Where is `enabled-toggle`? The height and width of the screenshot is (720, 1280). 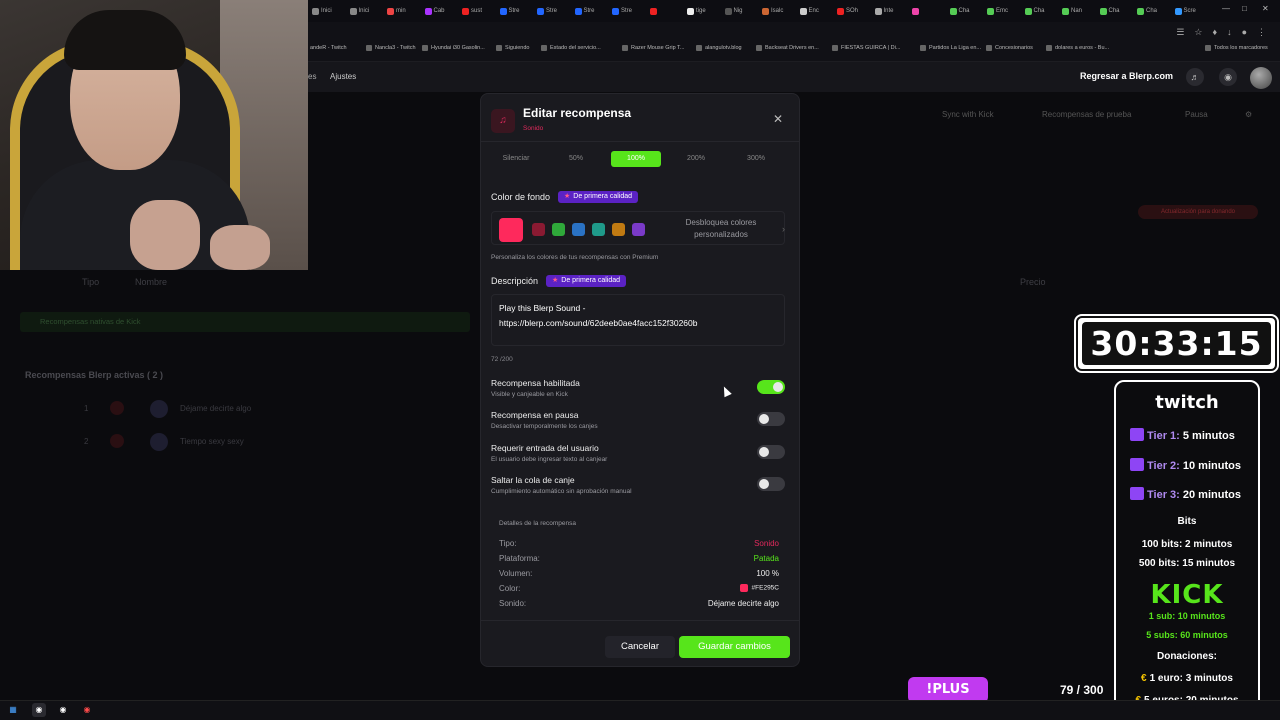 enabled-toggle is located at coordinates (771, 387).